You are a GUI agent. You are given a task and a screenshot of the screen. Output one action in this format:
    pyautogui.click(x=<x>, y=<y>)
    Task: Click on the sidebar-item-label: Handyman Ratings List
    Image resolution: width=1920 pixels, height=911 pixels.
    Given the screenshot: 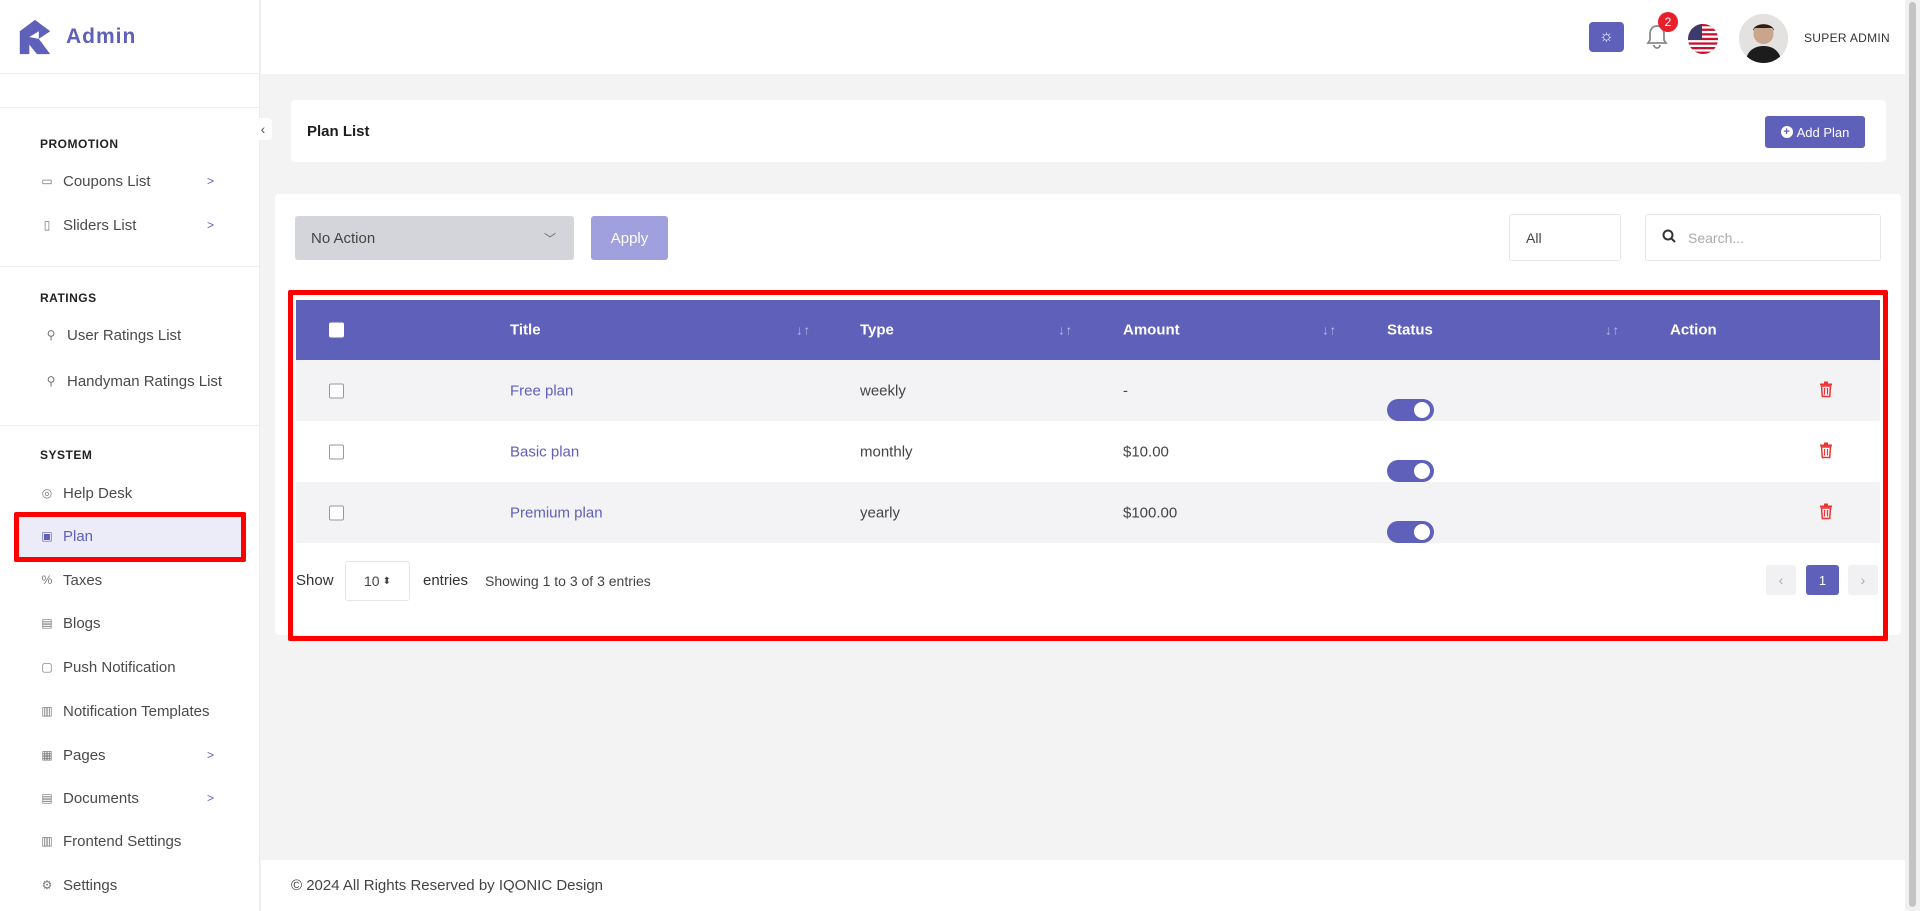 What is the action you would take?
    pyautogui.click(x=145, y=381)
    